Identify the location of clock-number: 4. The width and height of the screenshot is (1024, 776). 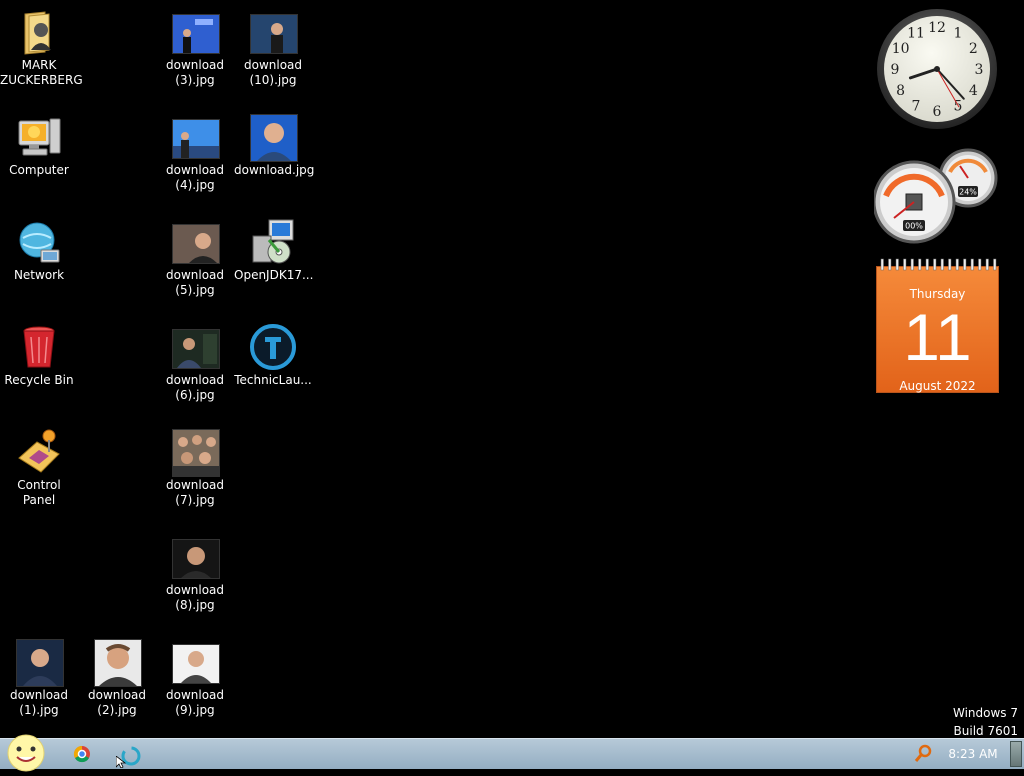
(973, 91).